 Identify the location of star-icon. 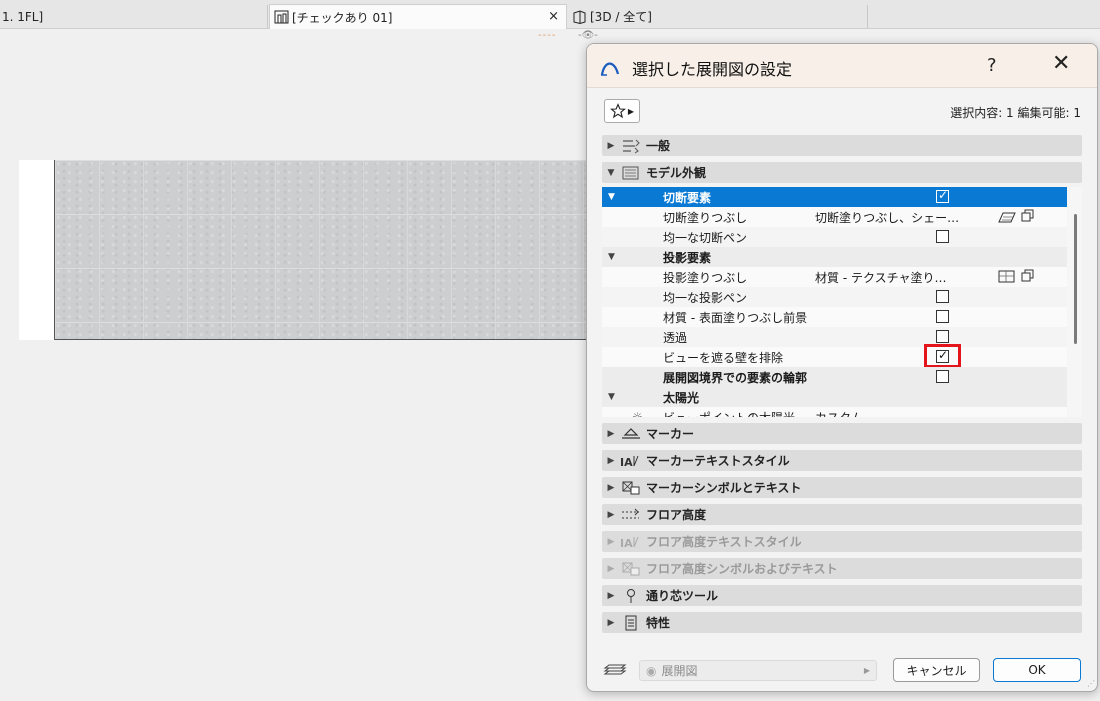
(617, 111).